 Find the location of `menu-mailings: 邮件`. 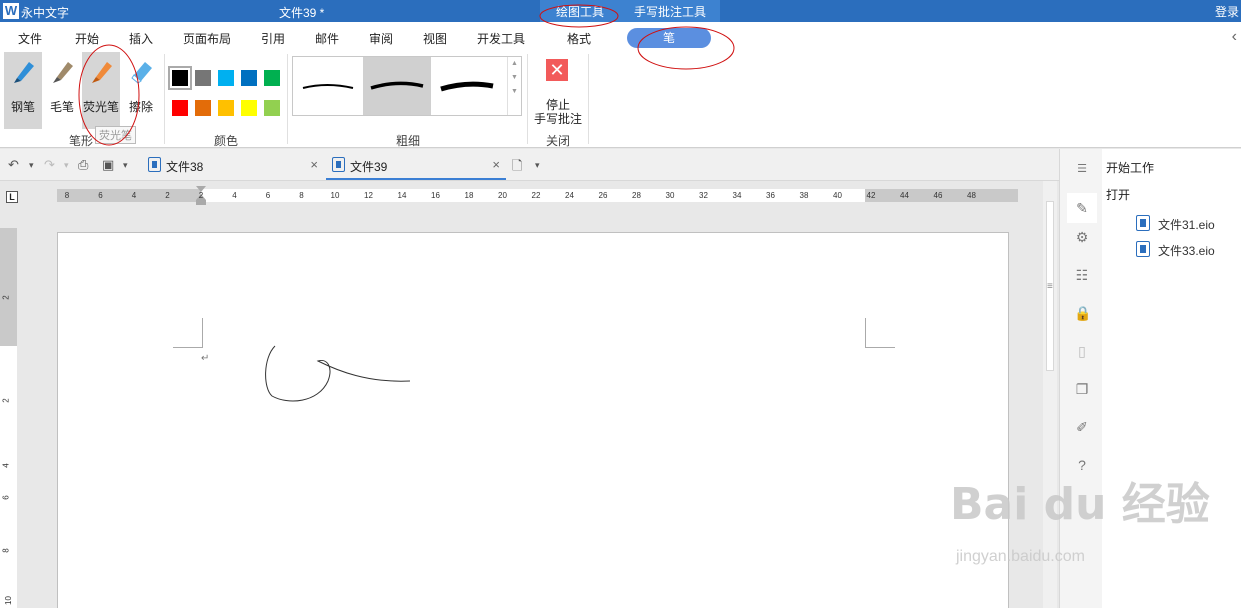

menu-mailings: 邮件 is located at coordinates (327, 38).